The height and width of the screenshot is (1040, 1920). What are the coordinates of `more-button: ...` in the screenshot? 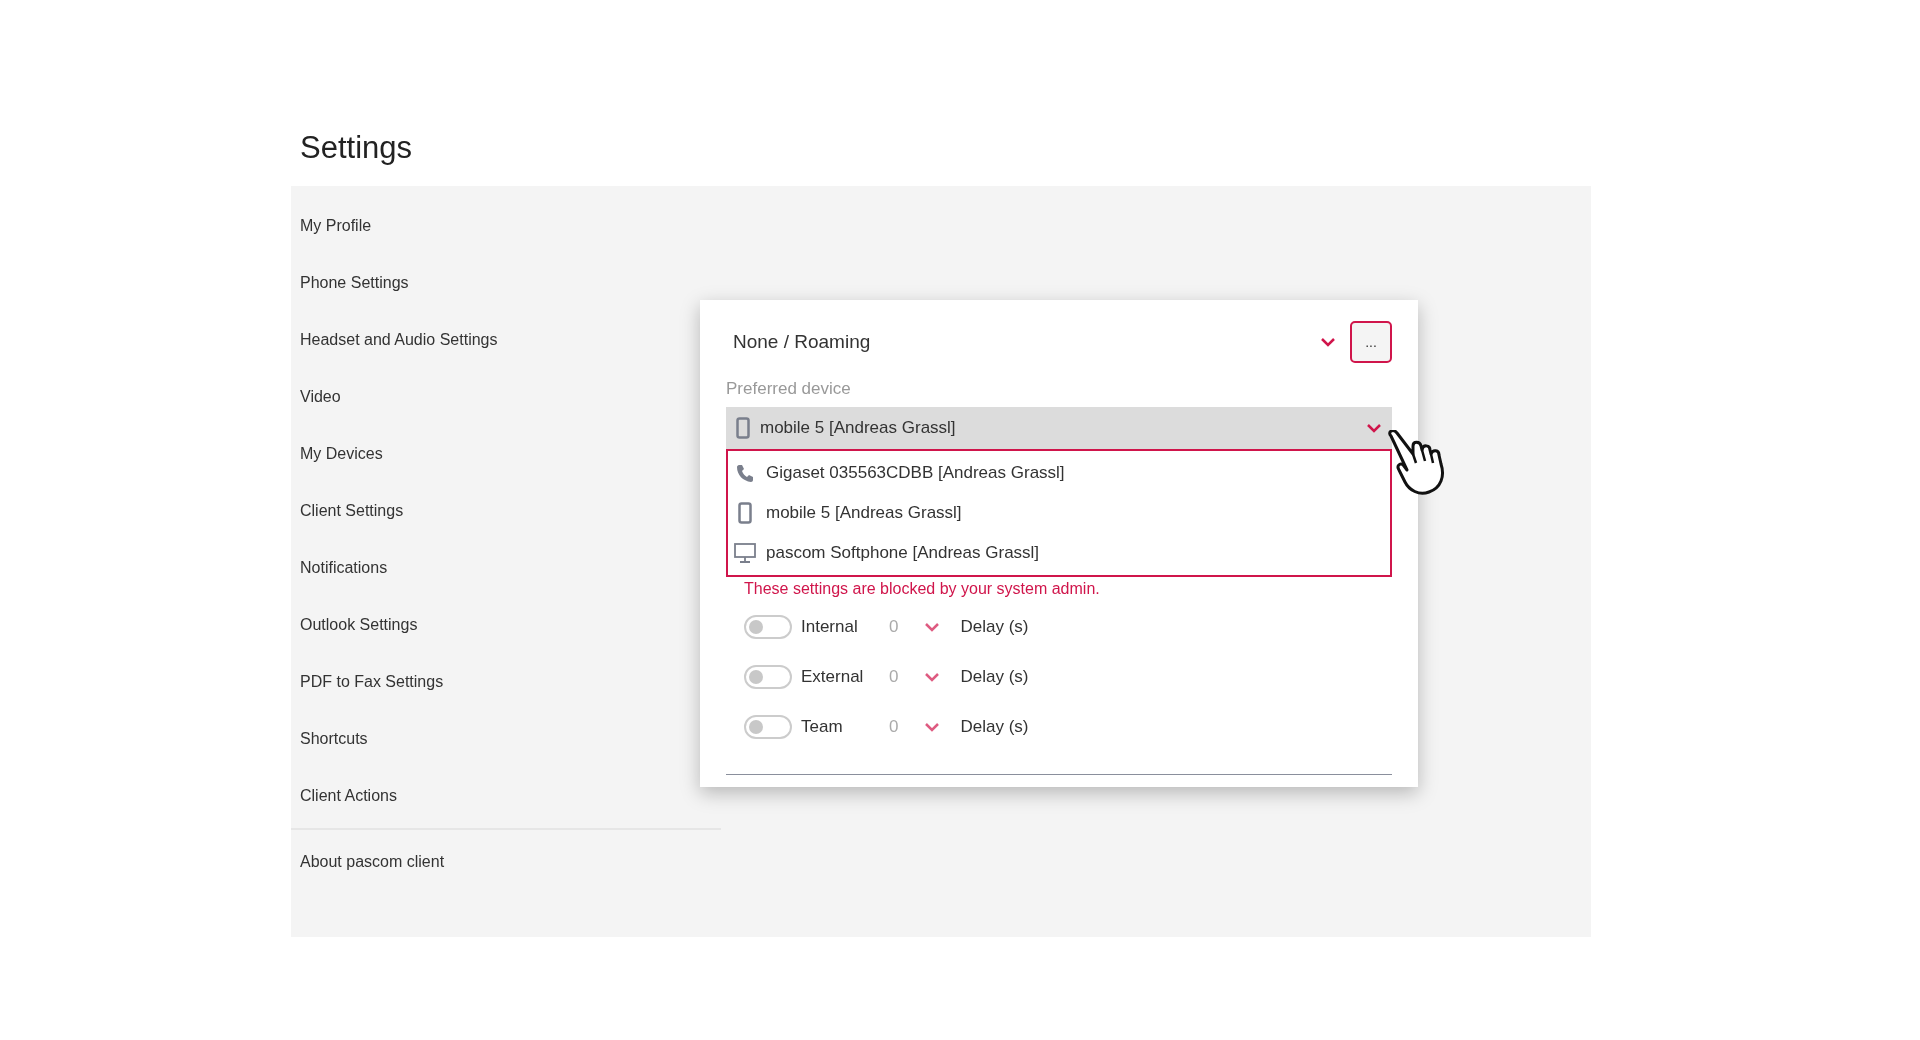 It's located at (1371, 342).